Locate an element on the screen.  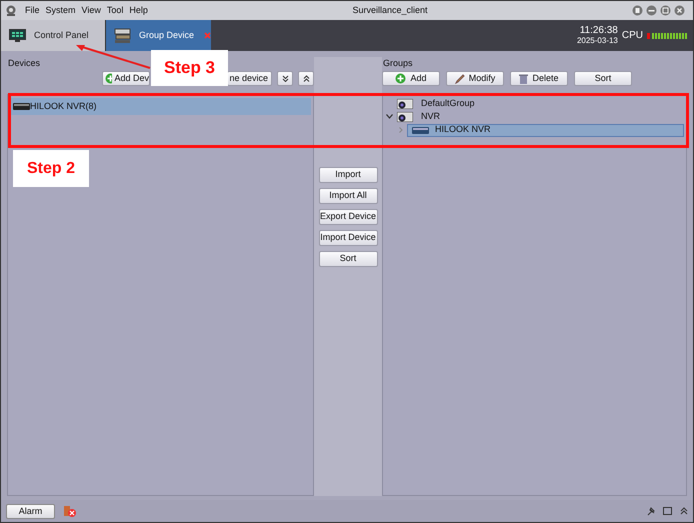
clock-time: 11:26:38 is located at coordinates (599, 31).